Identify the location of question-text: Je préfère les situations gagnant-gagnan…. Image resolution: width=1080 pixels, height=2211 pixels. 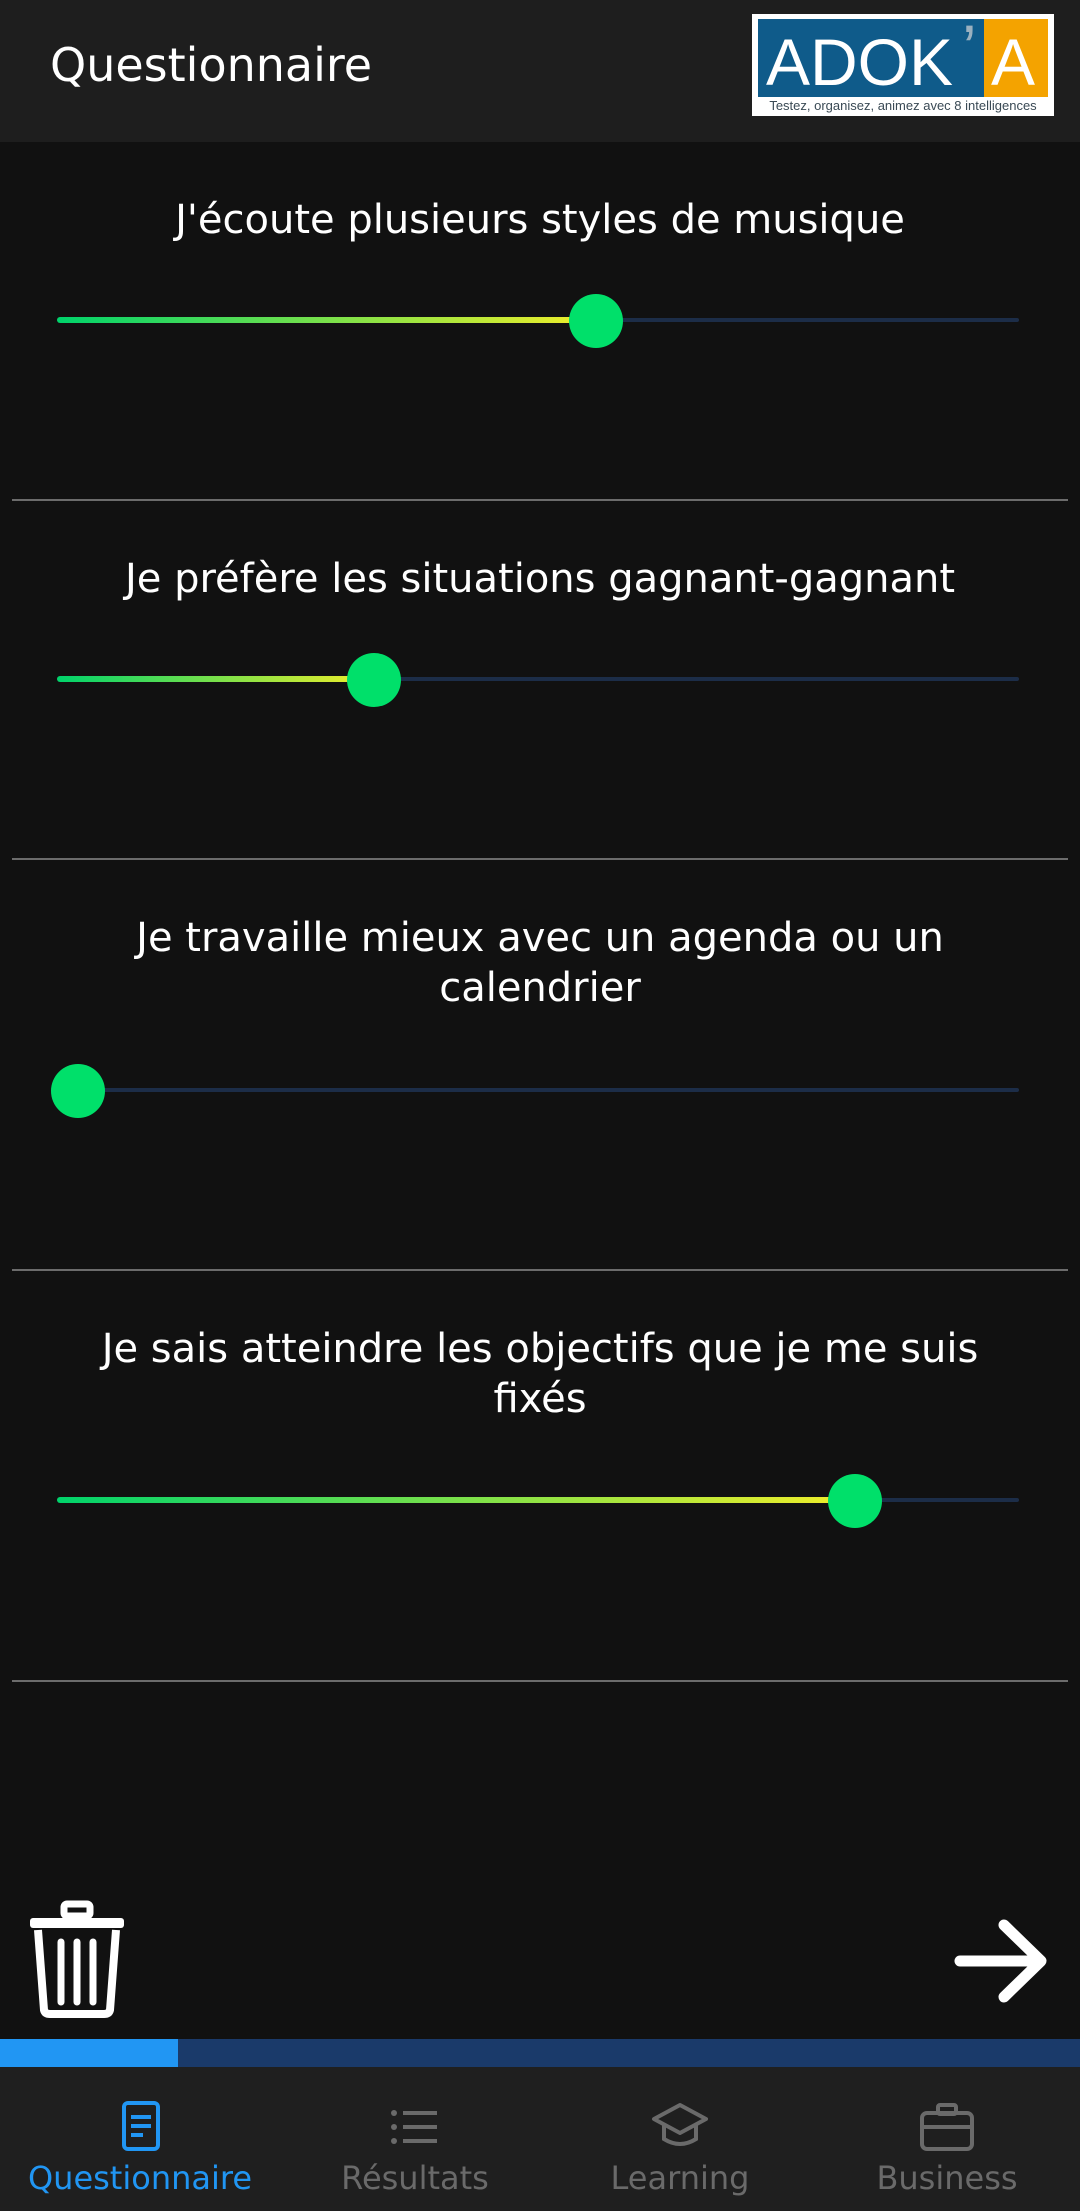
(540, 579).